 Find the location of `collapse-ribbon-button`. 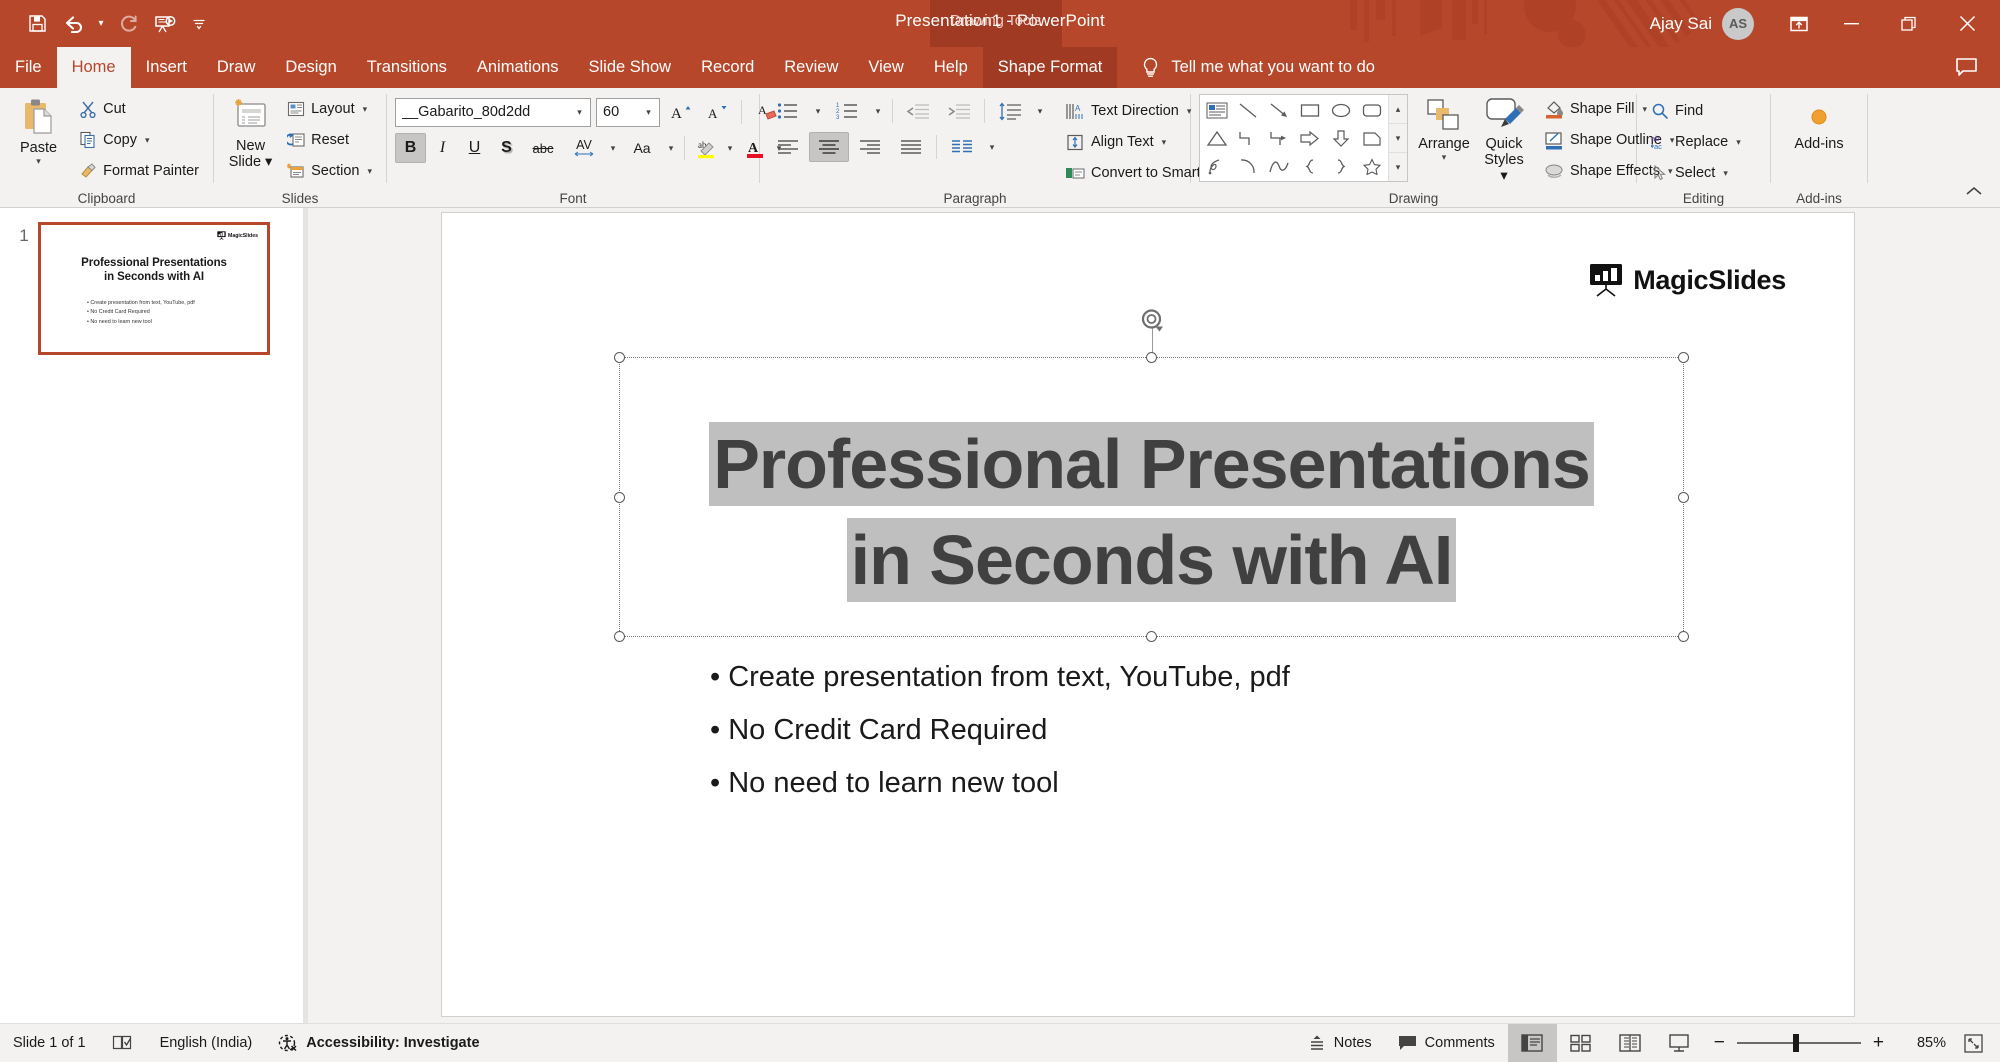

collapse-ribbon-button is located at coordinates (1974, 193).